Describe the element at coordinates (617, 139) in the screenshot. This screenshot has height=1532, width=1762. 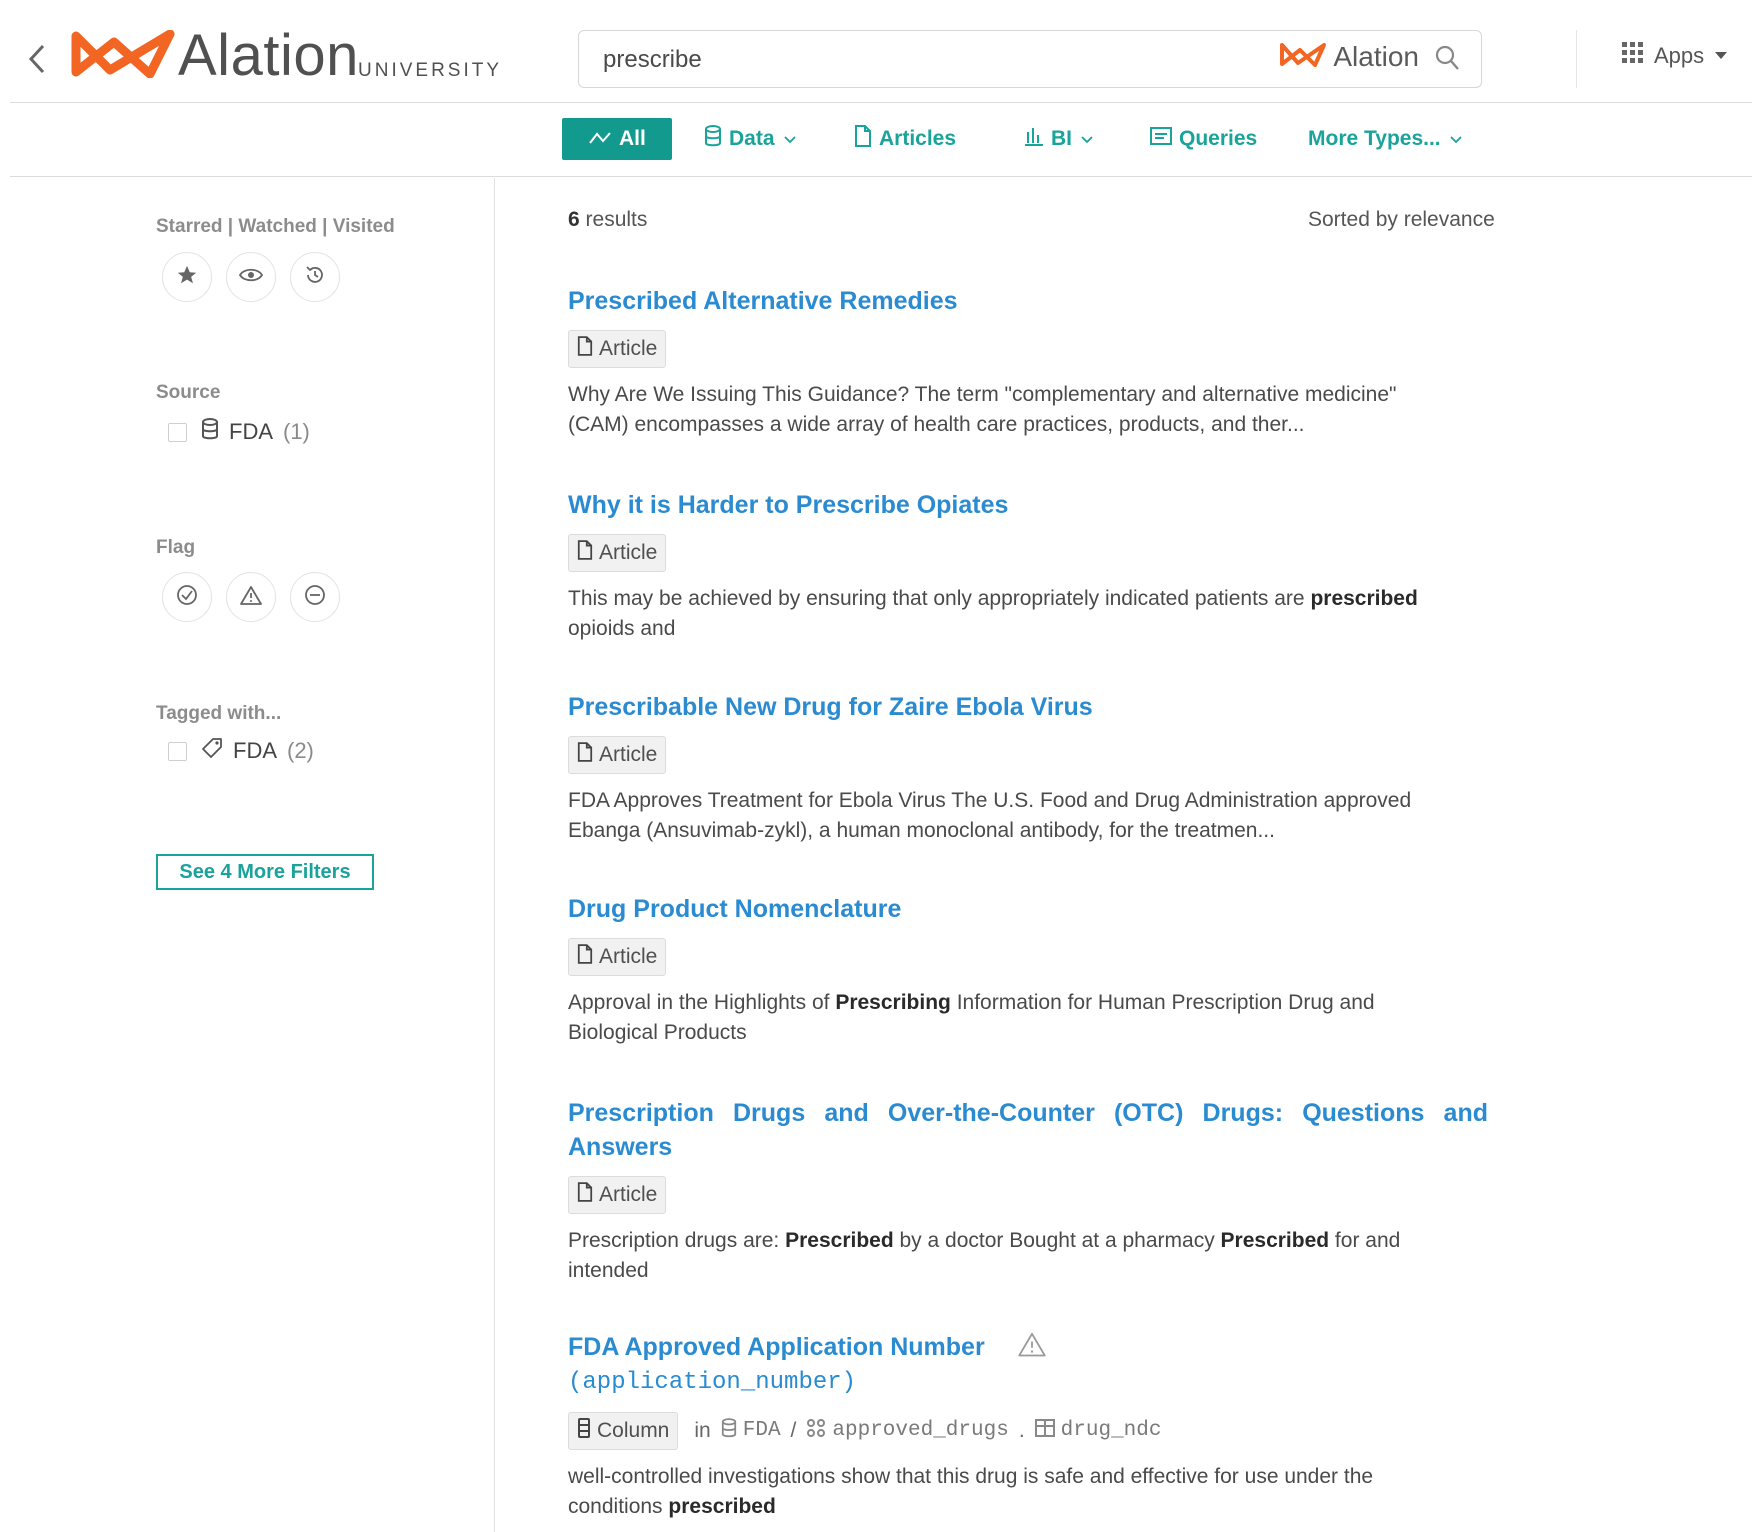
I see `tab-all: All` at that location.